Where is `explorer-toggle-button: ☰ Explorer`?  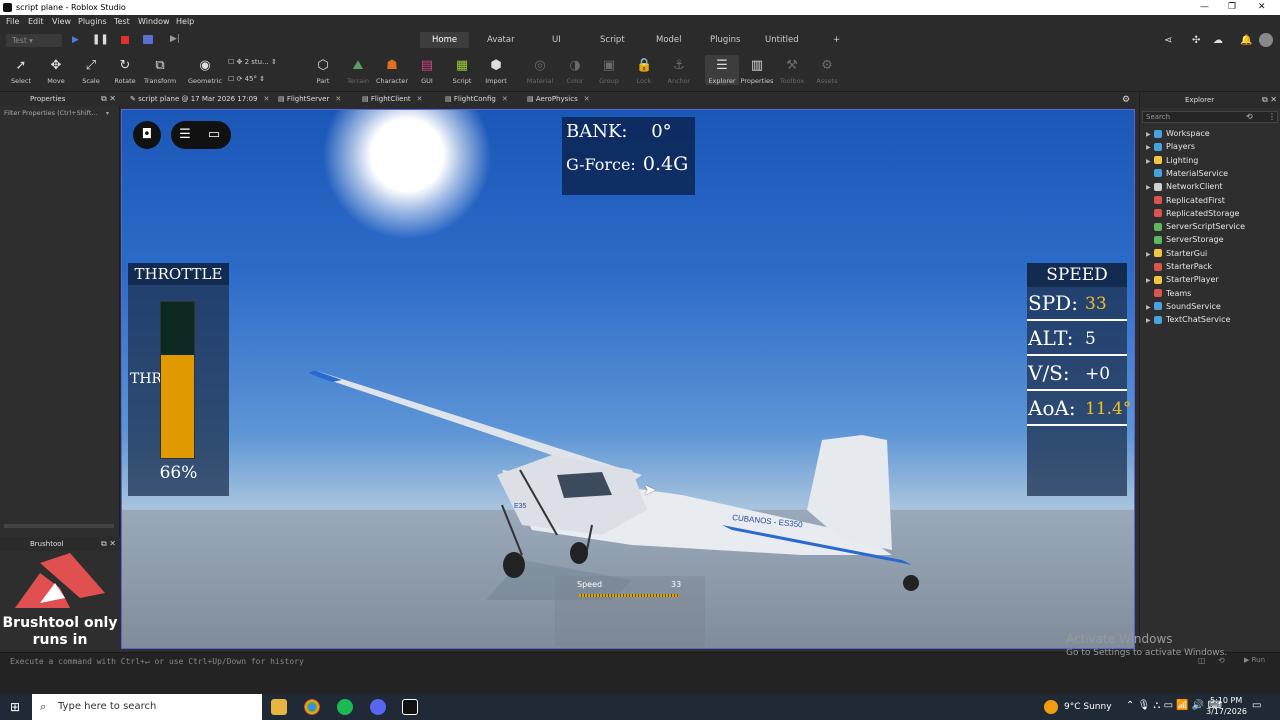
explorer-toggle-button: ☰ Explorer is located at coordinates (722, 70).